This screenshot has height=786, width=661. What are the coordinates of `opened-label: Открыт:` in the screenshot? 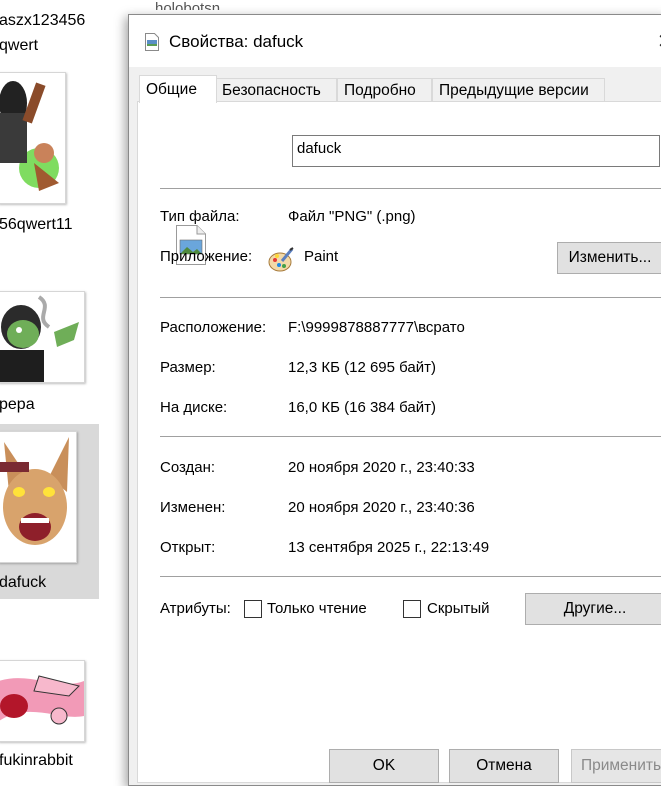 It's located at (188, 547).